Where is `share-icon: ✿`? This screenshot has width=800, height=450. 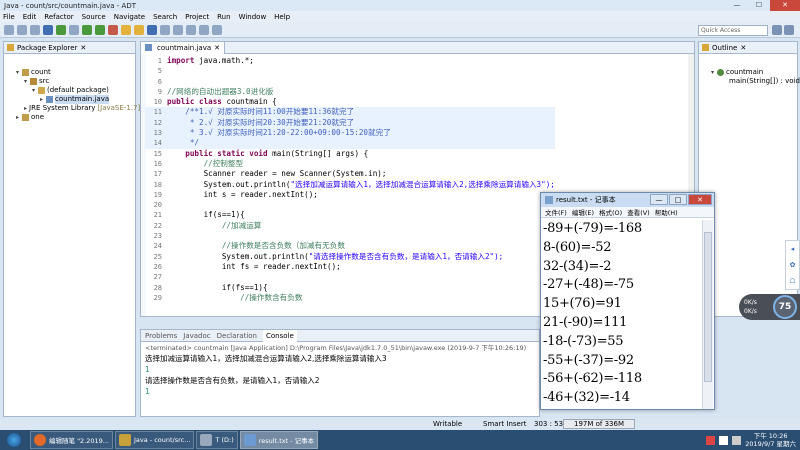 share-icon: ✿ is located at coordinates (793, 265).